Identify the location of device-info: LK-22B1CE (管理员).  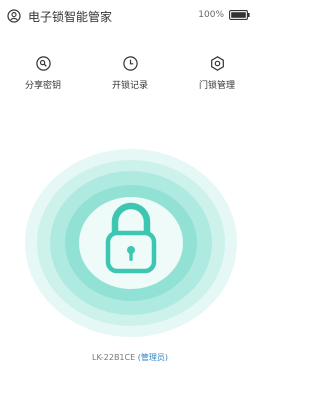
(130, 357).